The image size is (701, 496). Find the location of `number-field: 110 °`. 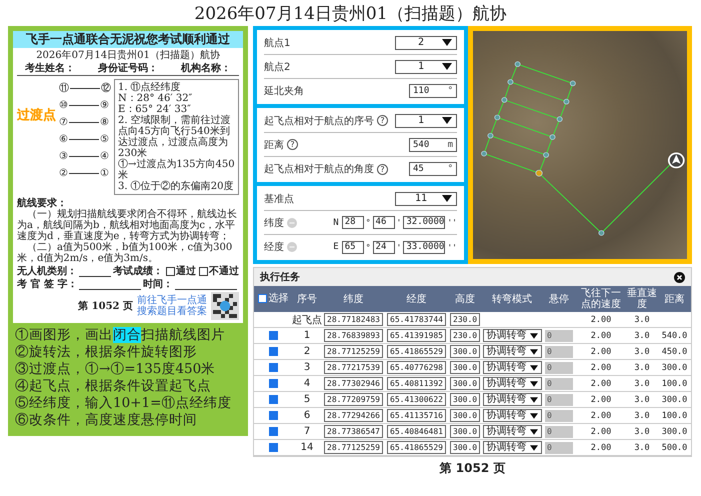

number-field: 110 ° is located at coordinates (433, 91).